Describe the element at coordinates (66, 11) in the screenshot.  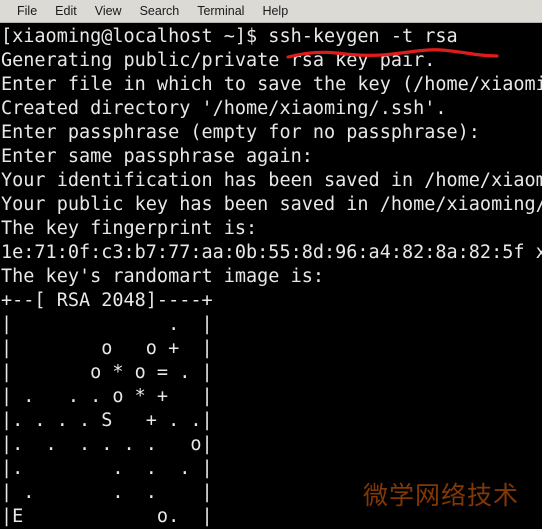
I see `menu-edit: Edit` at that location.